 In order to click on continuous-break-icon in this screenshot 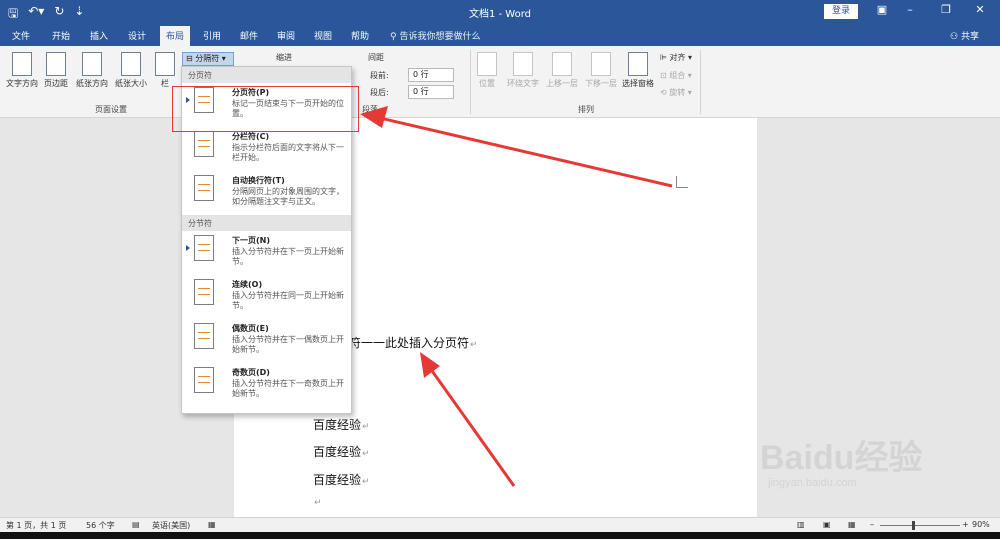, I will do `click(204, 292)`.